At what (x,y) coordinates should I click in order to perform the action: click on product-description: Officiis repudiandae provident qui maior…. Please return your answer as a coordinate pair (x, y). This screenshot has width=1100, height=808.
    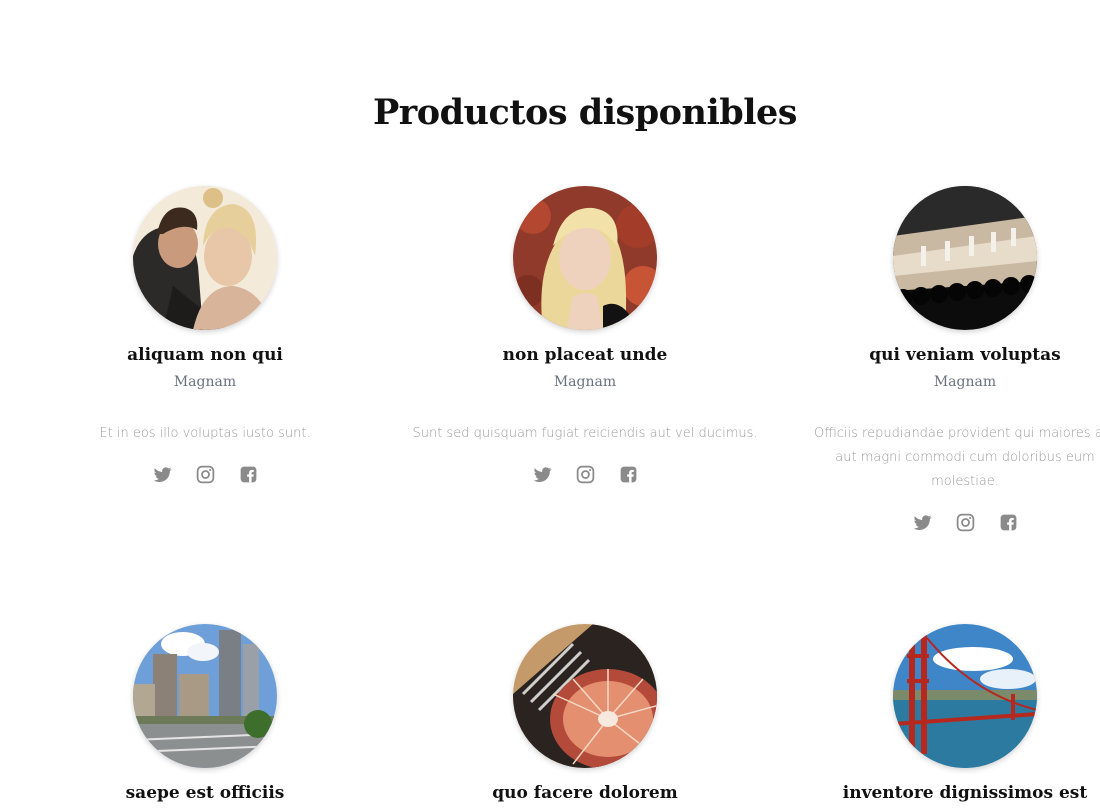
    Looking at the image, I should click on (956, 457).